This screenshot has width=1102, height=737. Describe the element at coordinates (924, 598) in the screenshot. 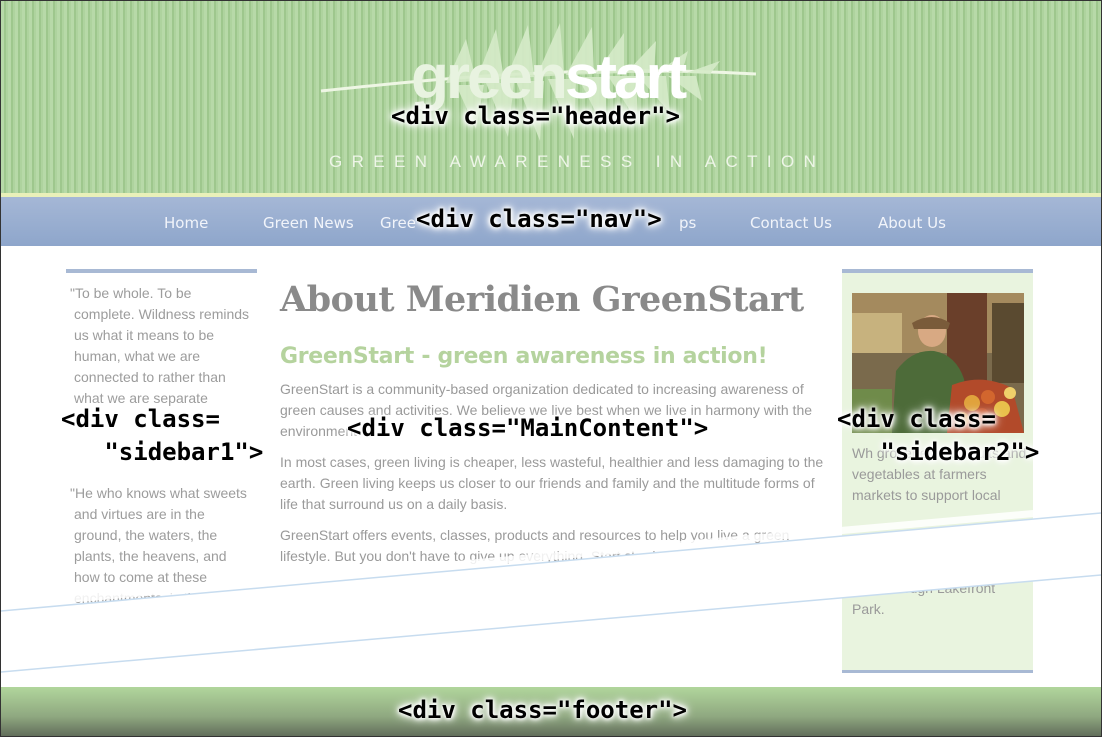

I see `sidebar2-text-2: work through Lakefront Park.` at that location.